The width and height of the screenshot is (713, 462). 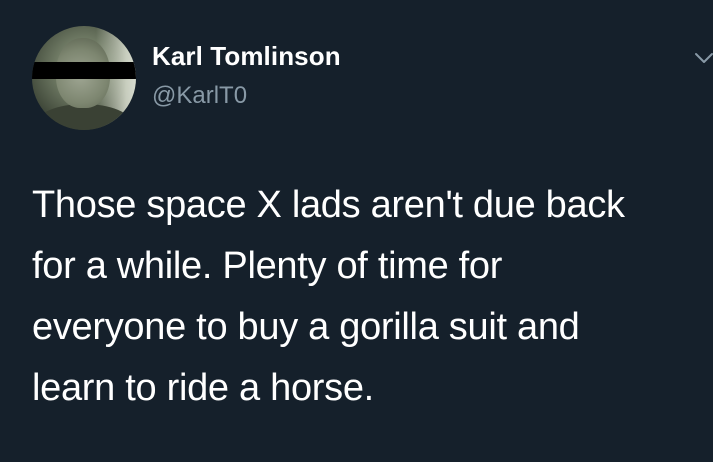 What do you see at coordinates (199, 96) in the screenshot?
I see `author-handle: @KarlT0` at bounding box center [199, 96].